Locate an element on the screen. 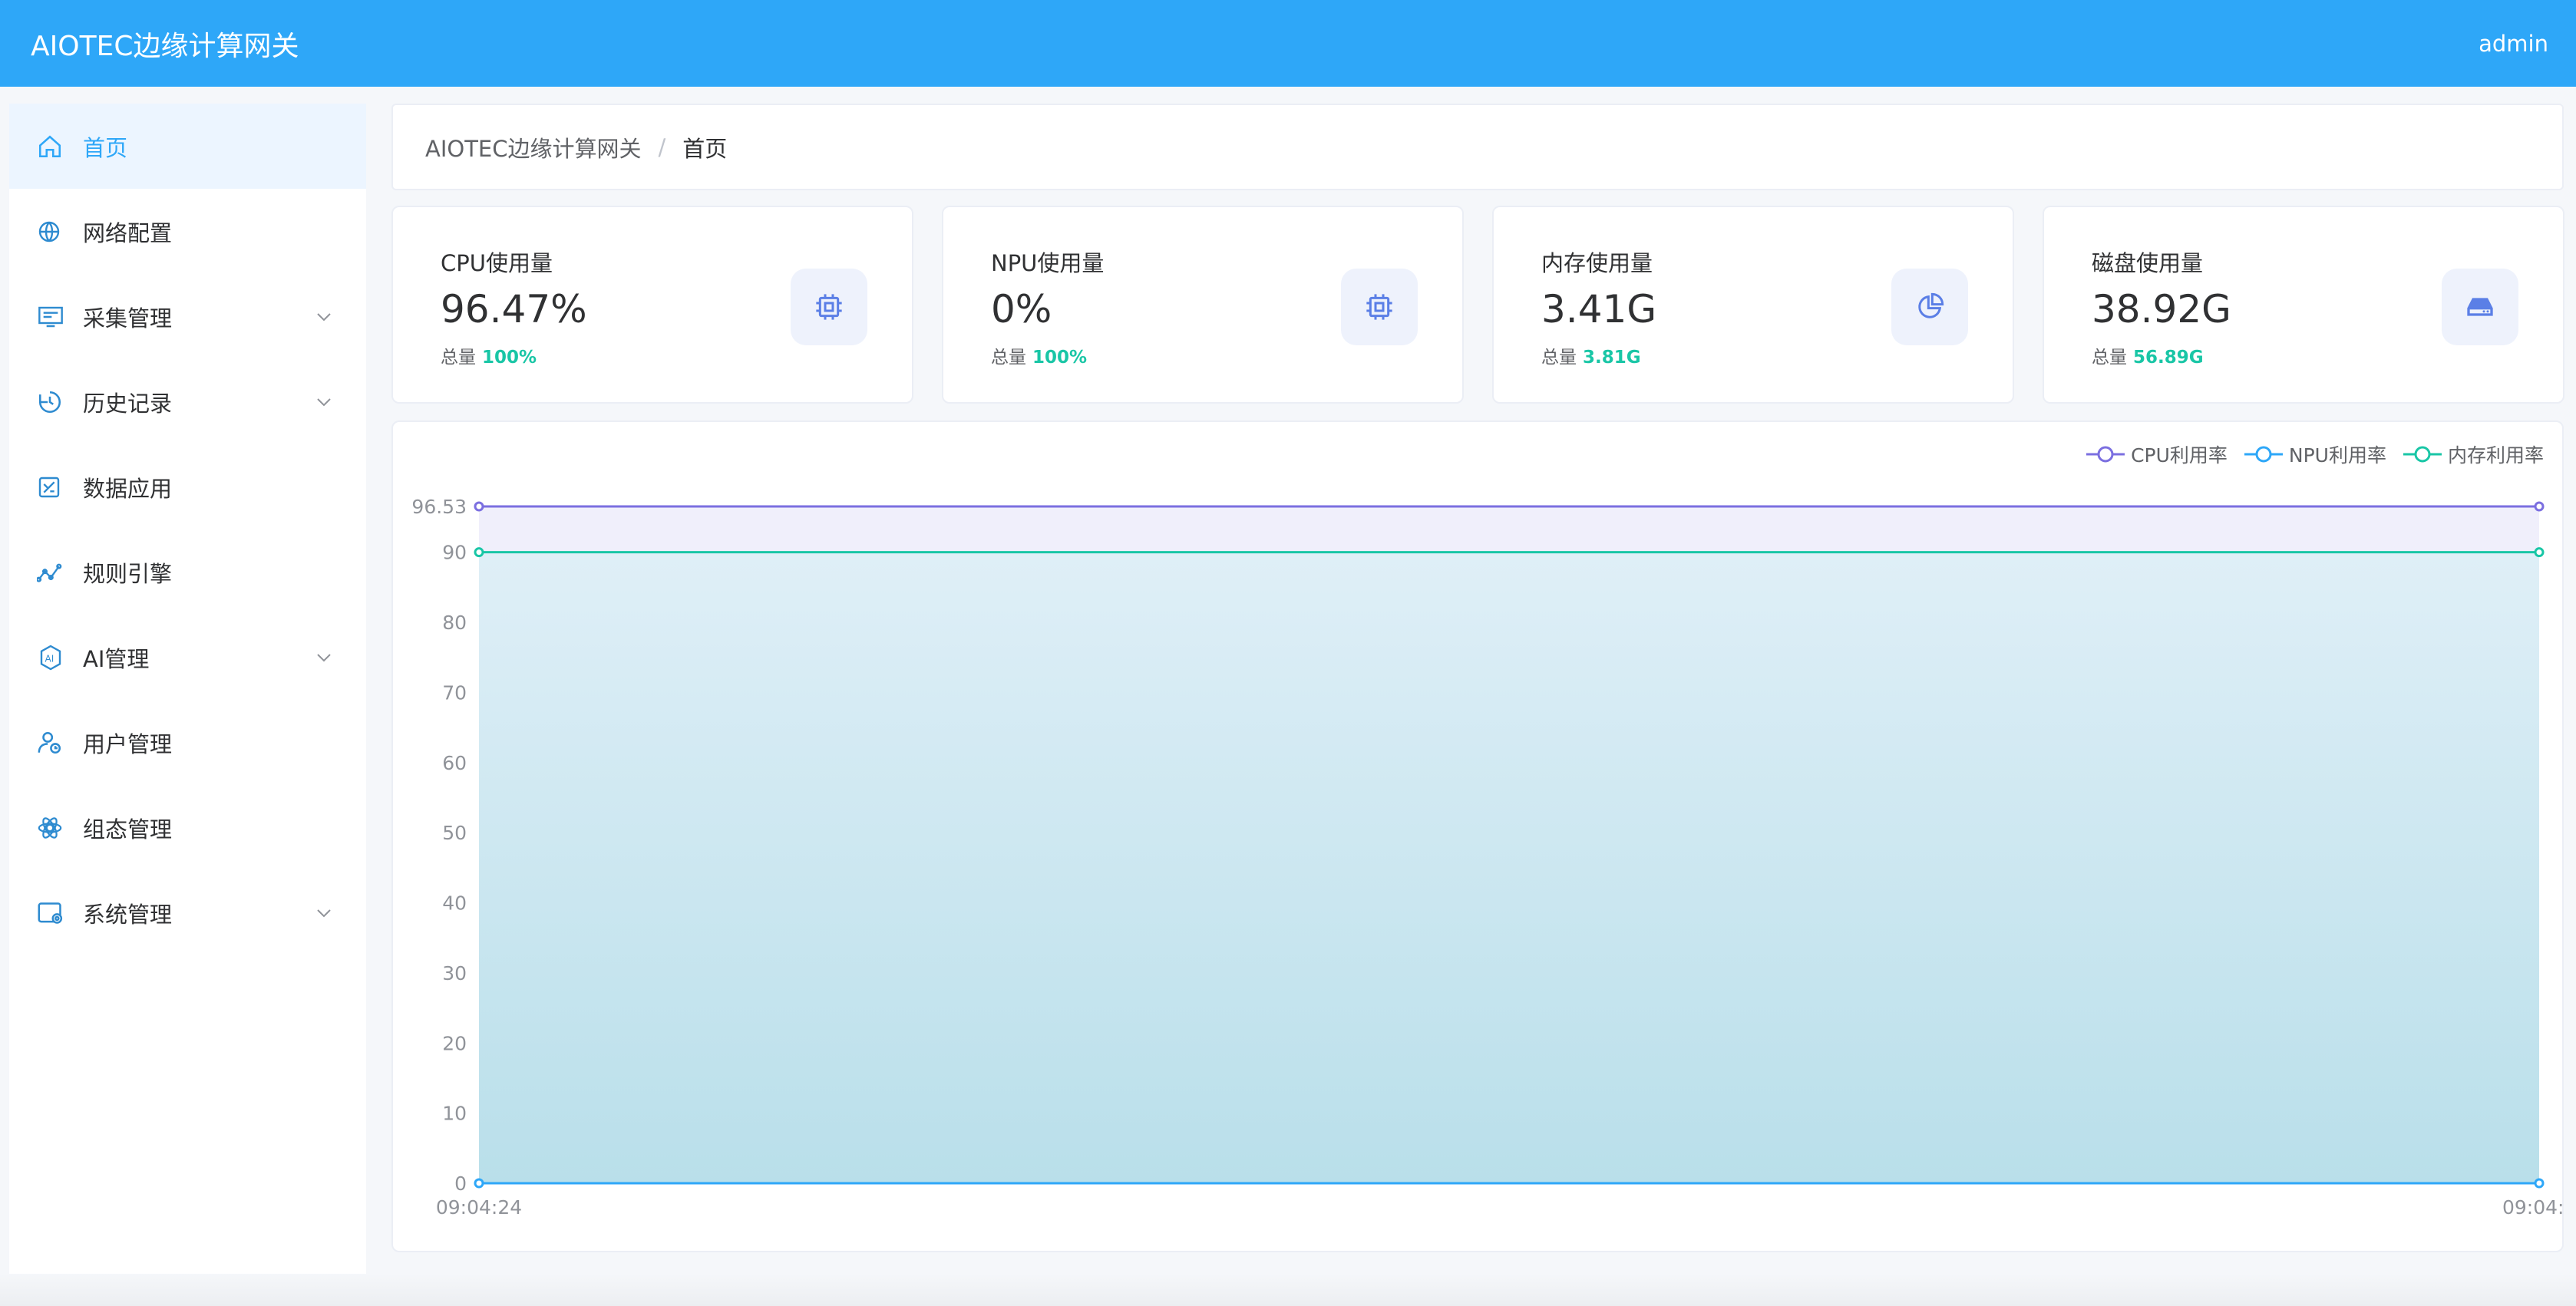 This screenshot has width=2576, height=1306. user-name: admin is located at coordinates (2513, 44).